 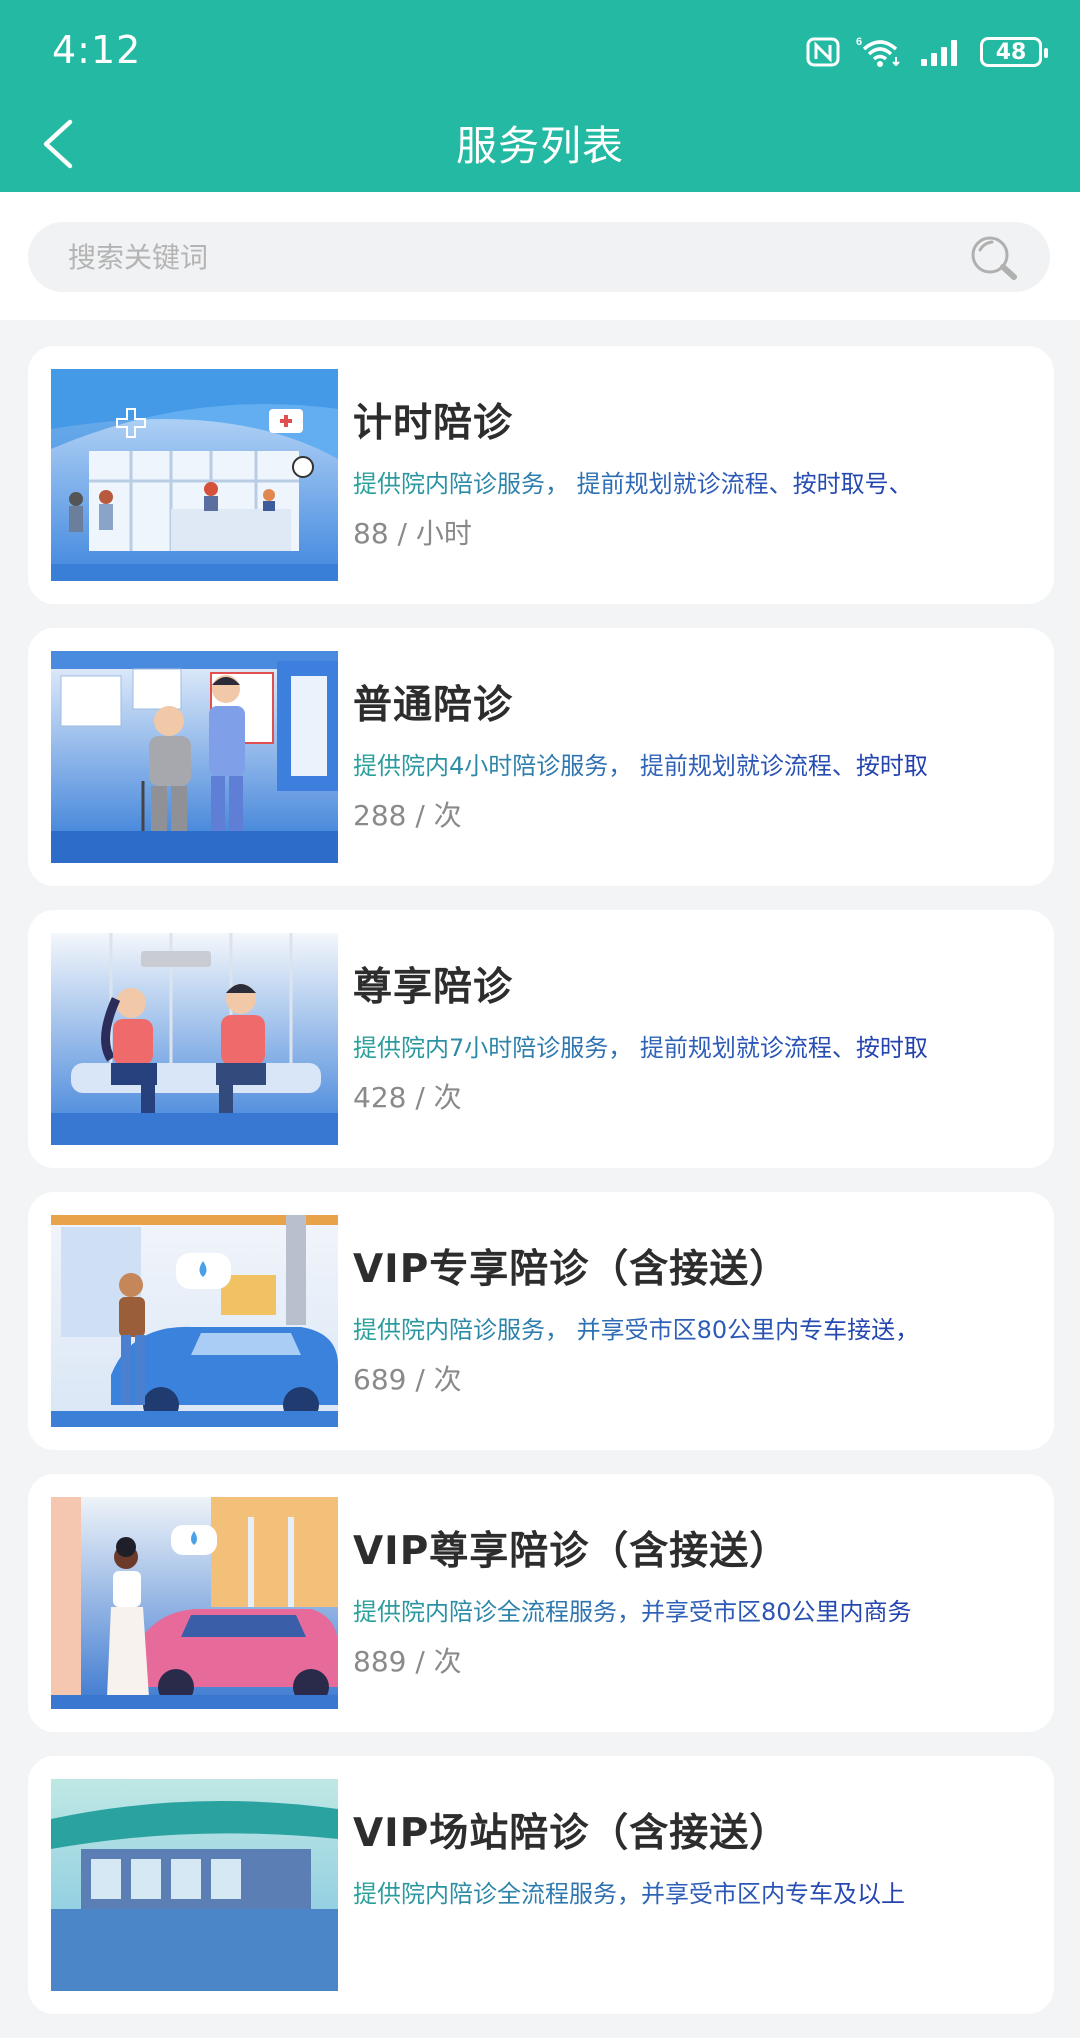 What do you see at coordinates (698, 1327) in the screenshot?
I see `service-description: 提供院内陪诊服务， 并享受市区80公里内专车接送，` at bounding box center [698, 1327].